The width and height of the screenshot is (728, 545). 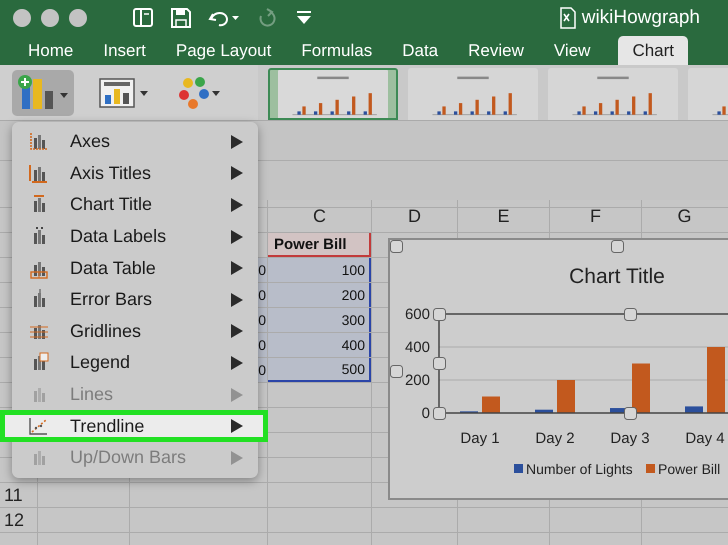 What do you see at coordinates (319, 270) in the screenshot?
I see `table-cell: 100` at bounding box center [319, 270].